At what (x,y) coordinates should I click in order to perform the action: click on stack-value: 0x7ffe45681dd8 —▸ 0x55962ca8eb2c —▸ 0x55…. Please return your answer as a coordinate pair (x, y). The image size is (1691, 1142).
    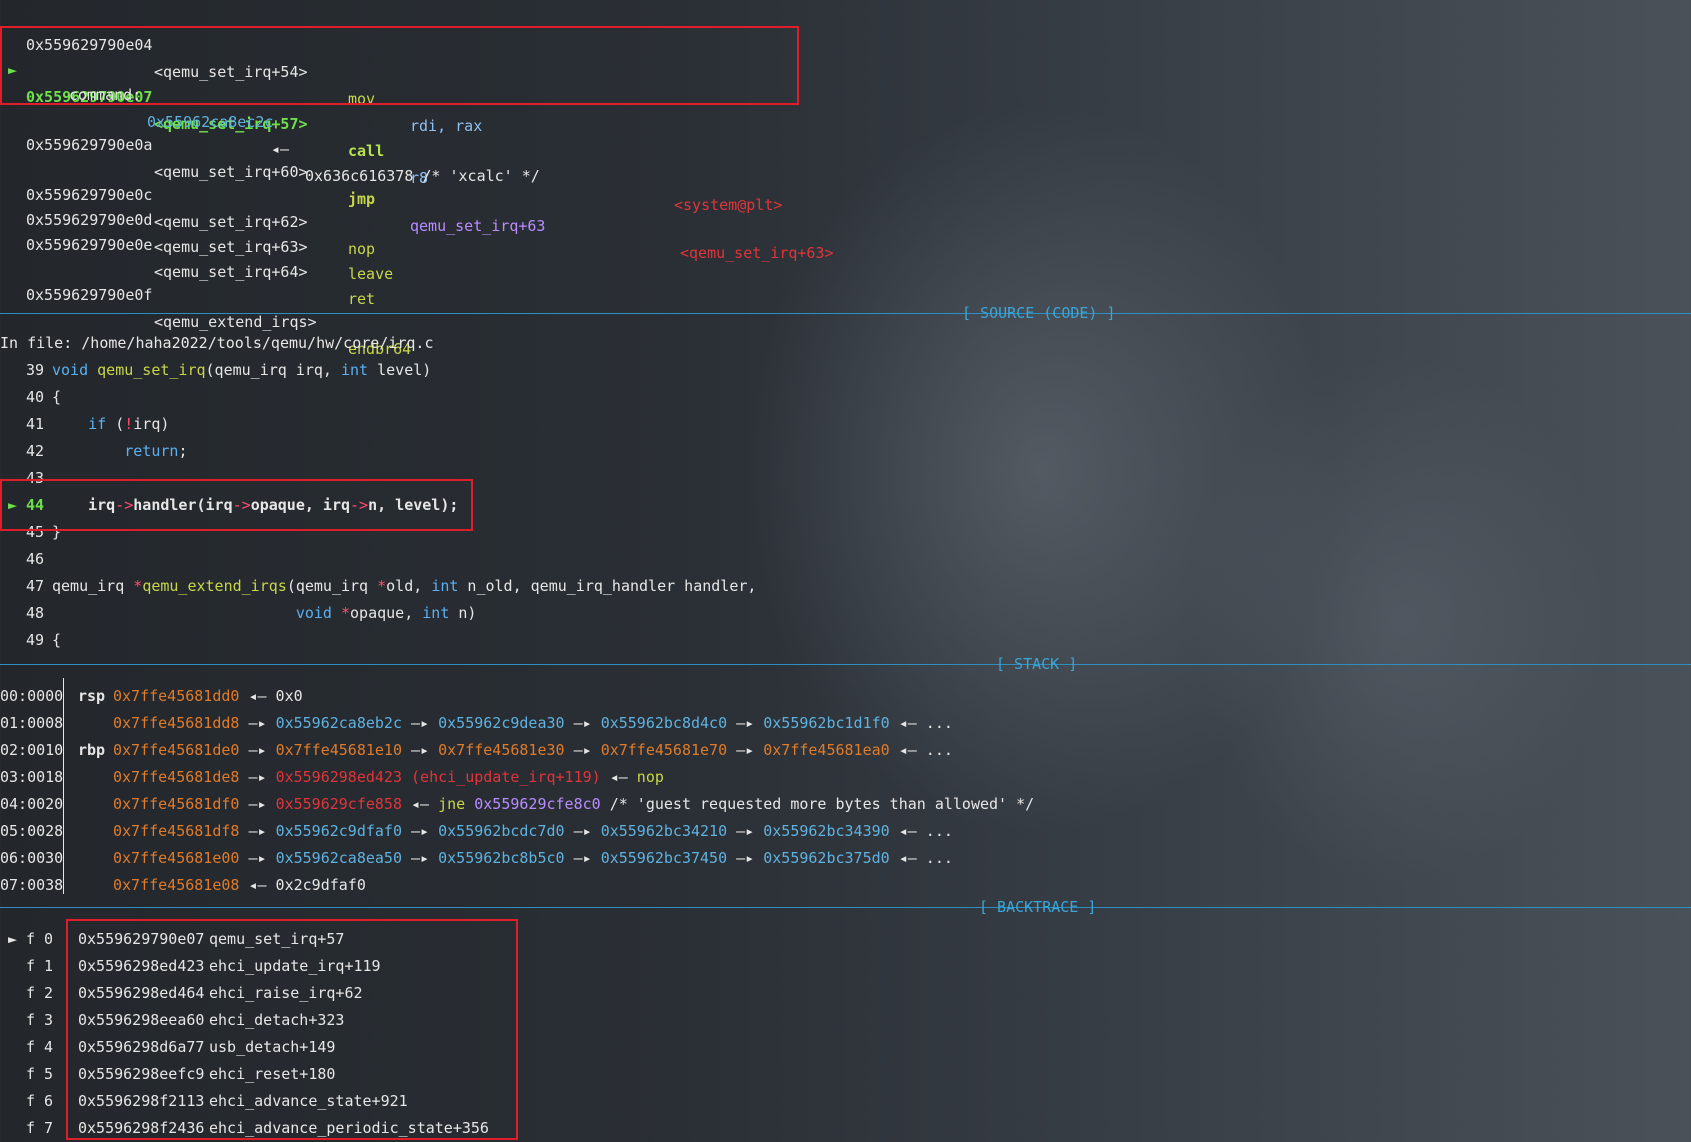
    Looking at the image, I should click on (533, 723).